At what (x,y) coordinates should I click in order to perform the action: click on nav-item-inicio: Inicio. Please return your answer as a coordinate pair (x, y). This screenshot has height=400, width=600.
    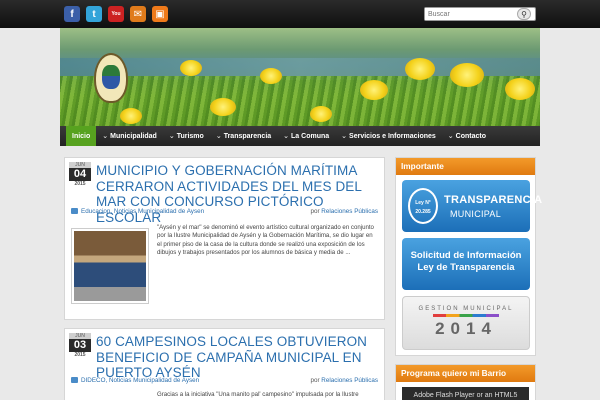
    Looking at the image, I should click on (81, 136).